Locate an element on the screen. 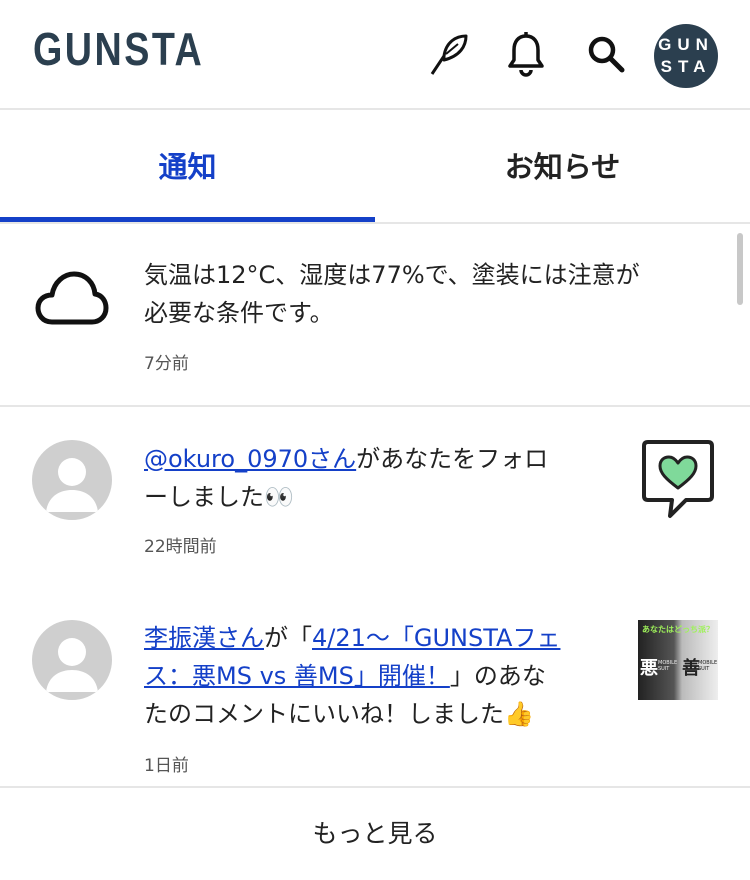 Image resolution: width=750 pixels, height=880 pixels. cloud-icon is located at coordinates (72, 298).